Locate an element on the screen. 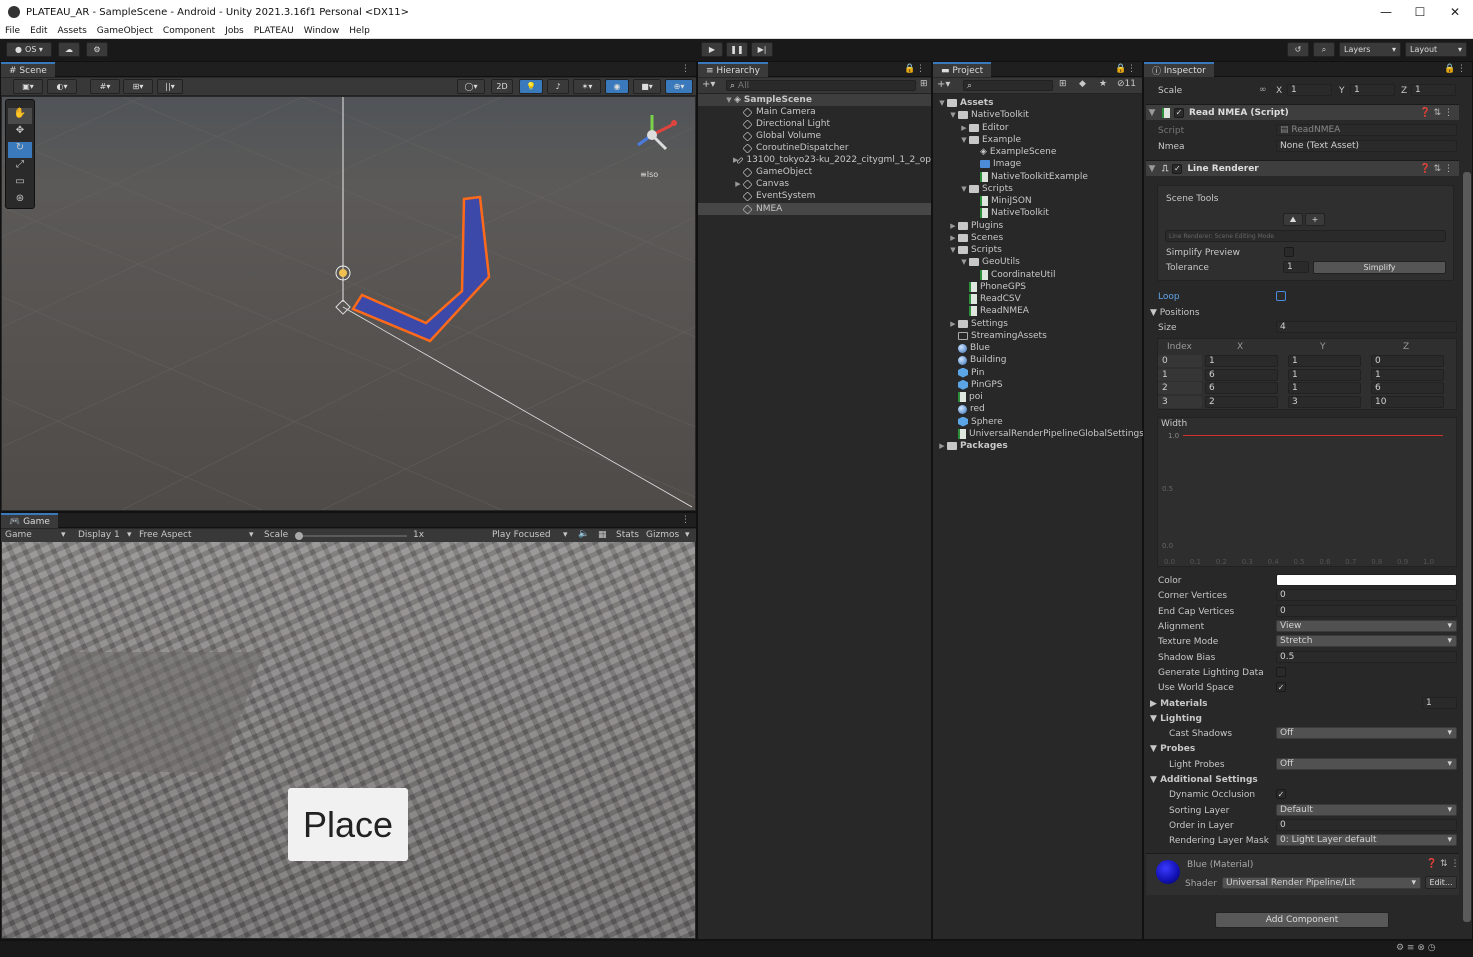 The width and height of the screenshot is (1473, 957). effects-dropdown: ✶▾ is located at coordinates (587, 86).